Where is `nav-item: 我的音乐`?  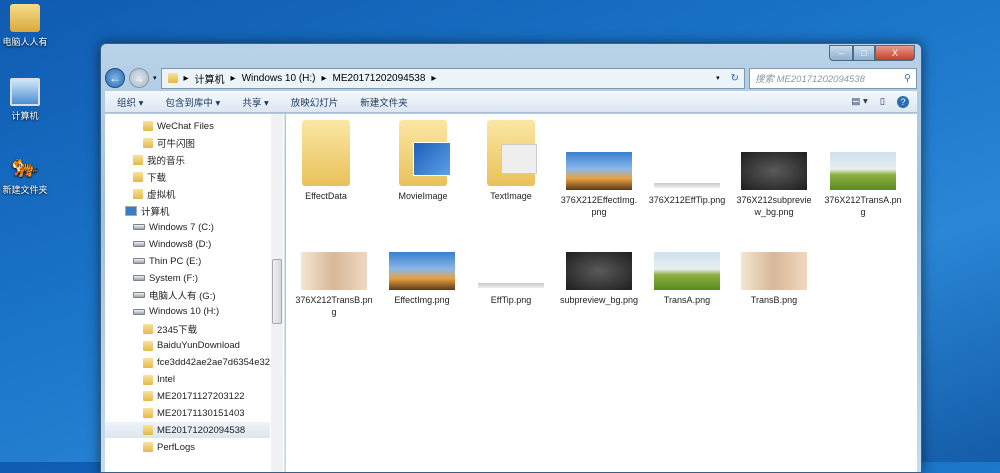 nav-item: 我的音乐 is located at coordinates (159, 160).